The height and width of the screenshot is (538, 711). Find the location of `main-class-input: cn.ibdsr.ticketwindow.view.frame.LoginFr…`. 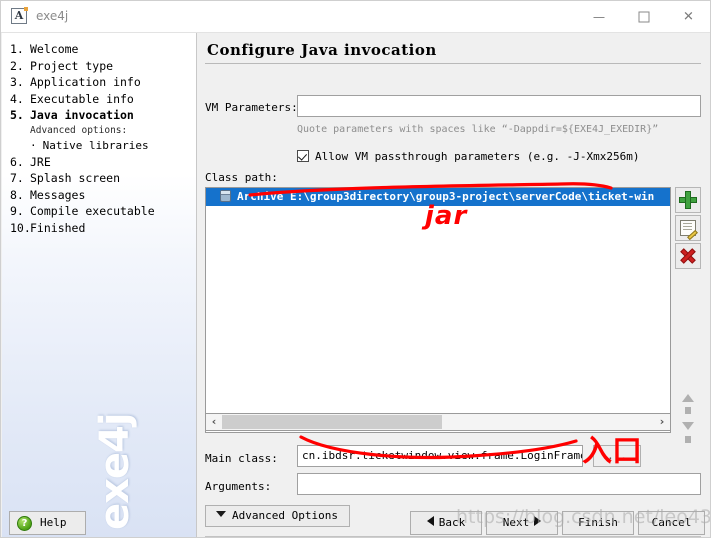

main-class-input: cn.ibdsr.ticketwindow.view.frame.LoginFr… is located at coordinates (440, 456).